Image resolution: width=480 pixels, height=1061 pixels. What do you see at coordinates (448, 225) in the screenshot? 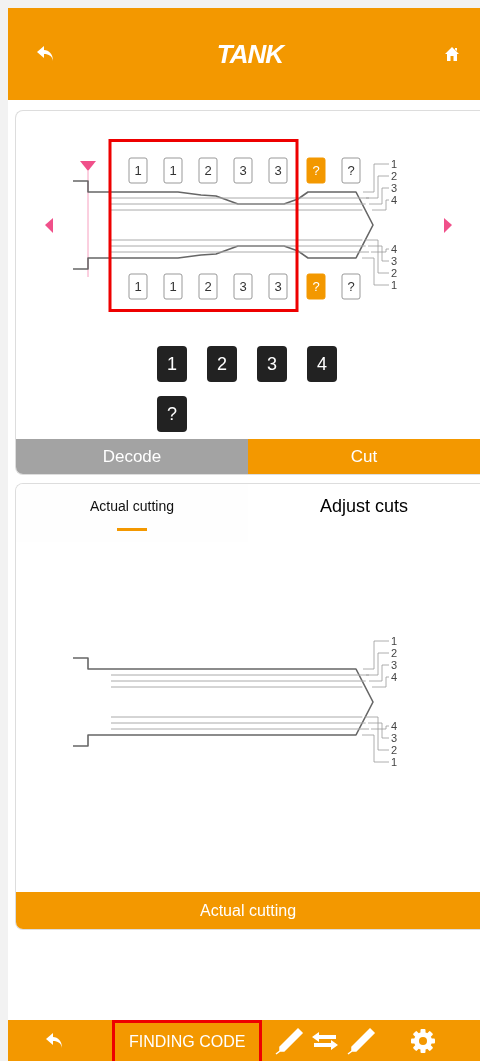
I see `right-arrow-icon` at bounding box center [448, 225].